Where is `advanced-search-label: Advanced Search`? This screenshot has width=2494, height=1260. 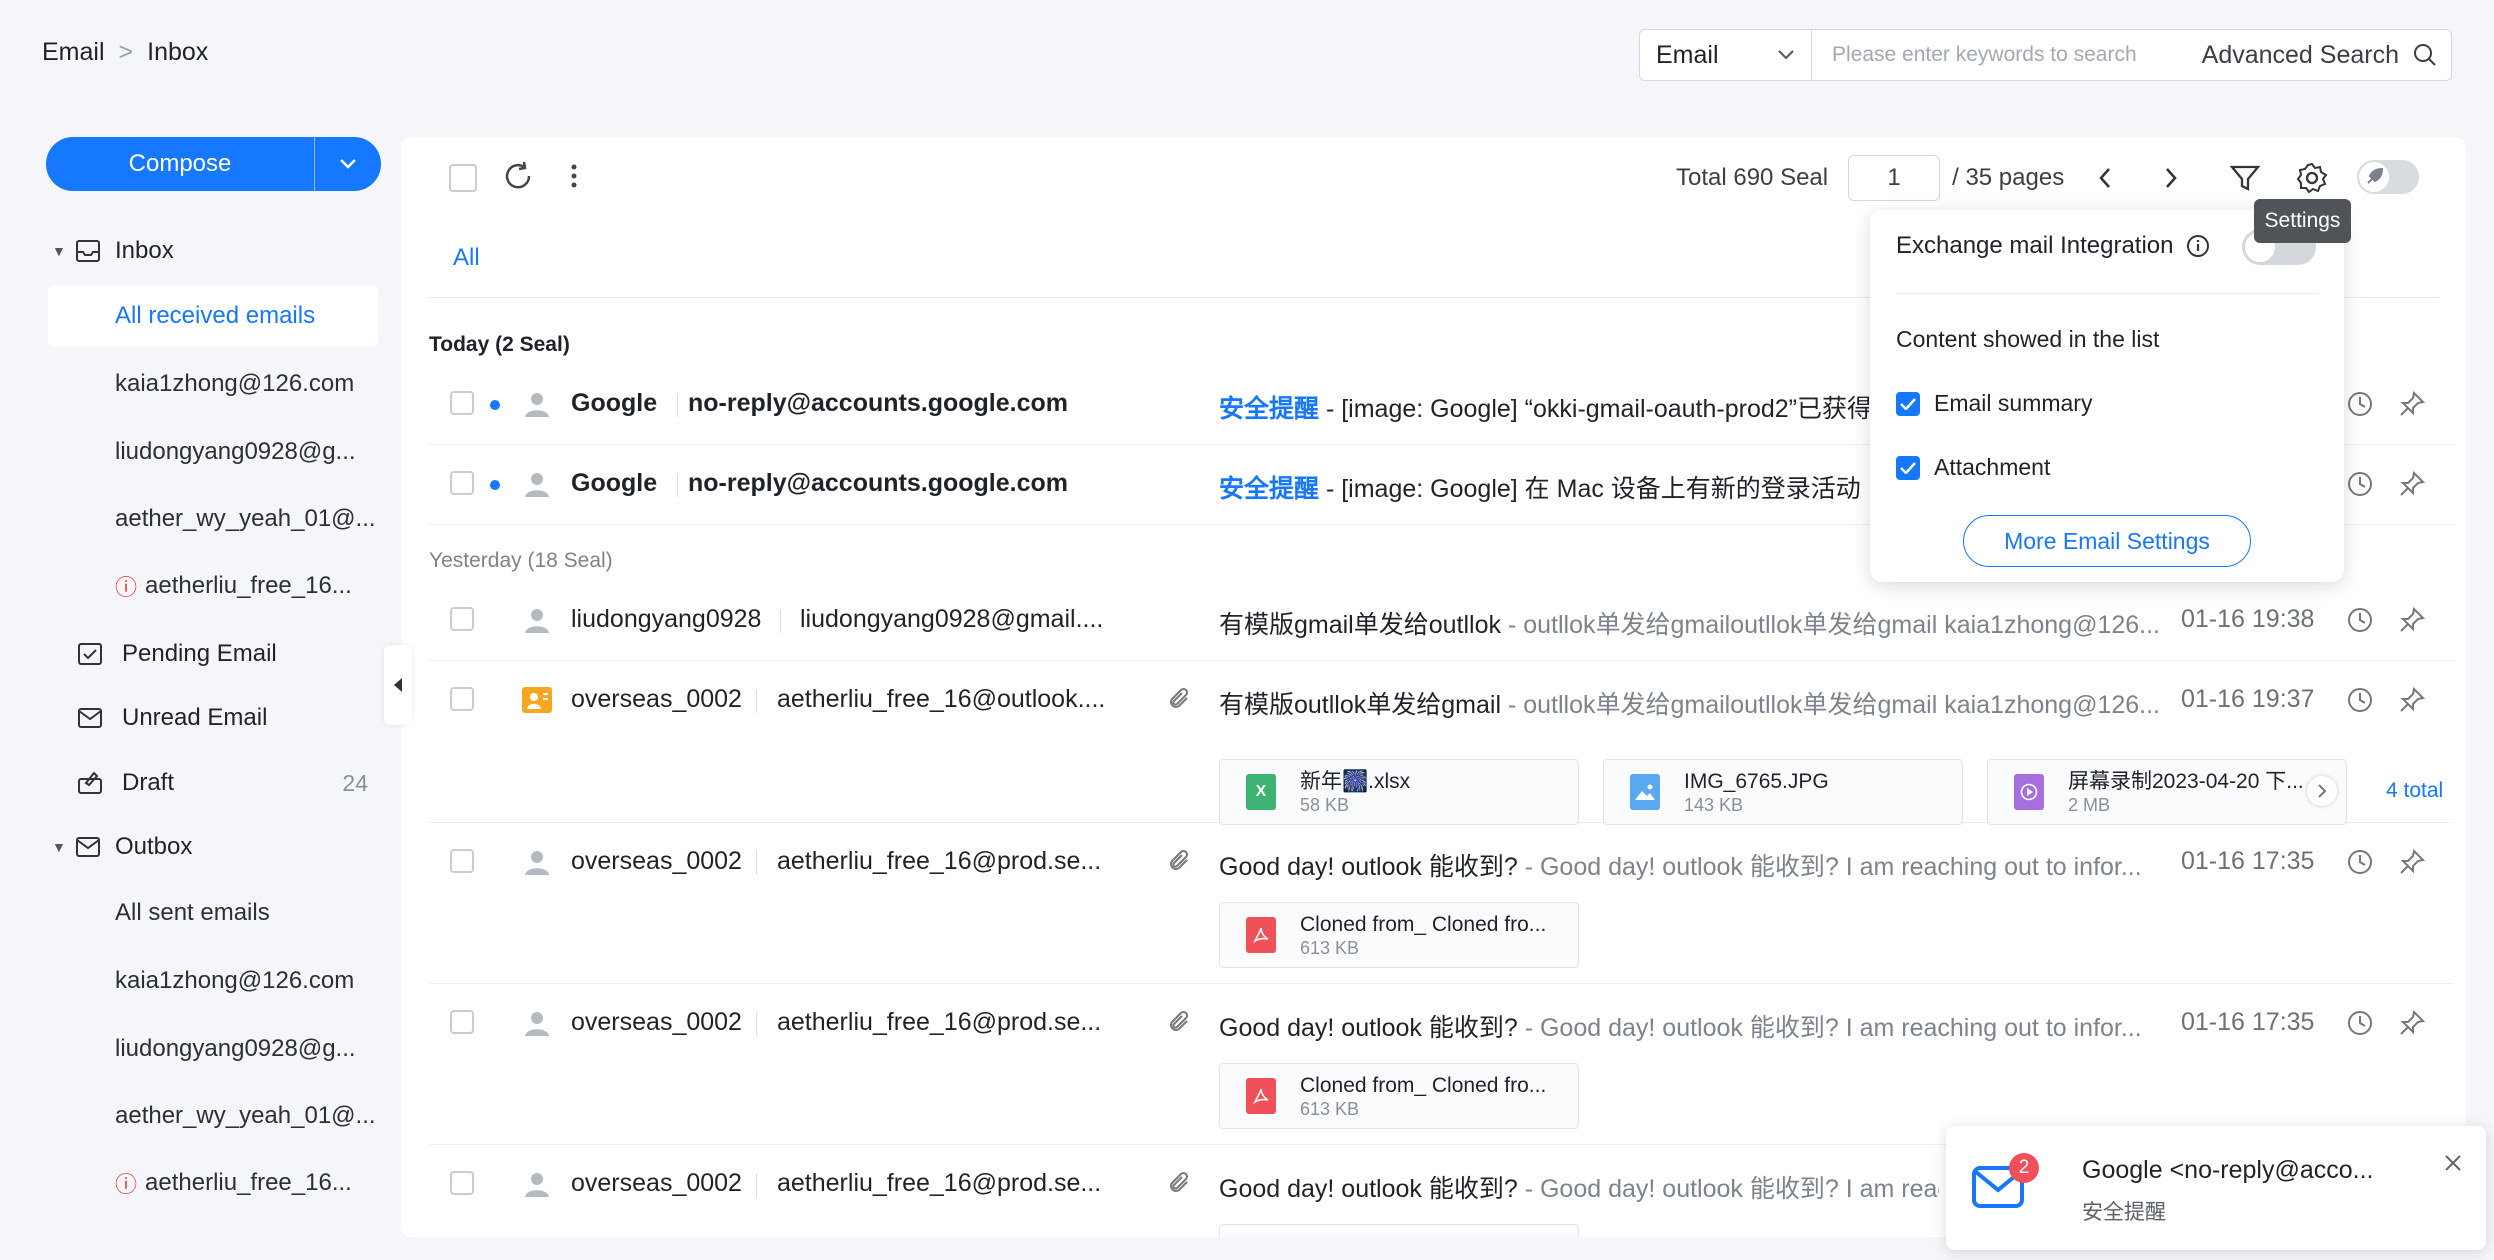
advanced-search-label: Advanced Search is located at coordinates (2300, 54).